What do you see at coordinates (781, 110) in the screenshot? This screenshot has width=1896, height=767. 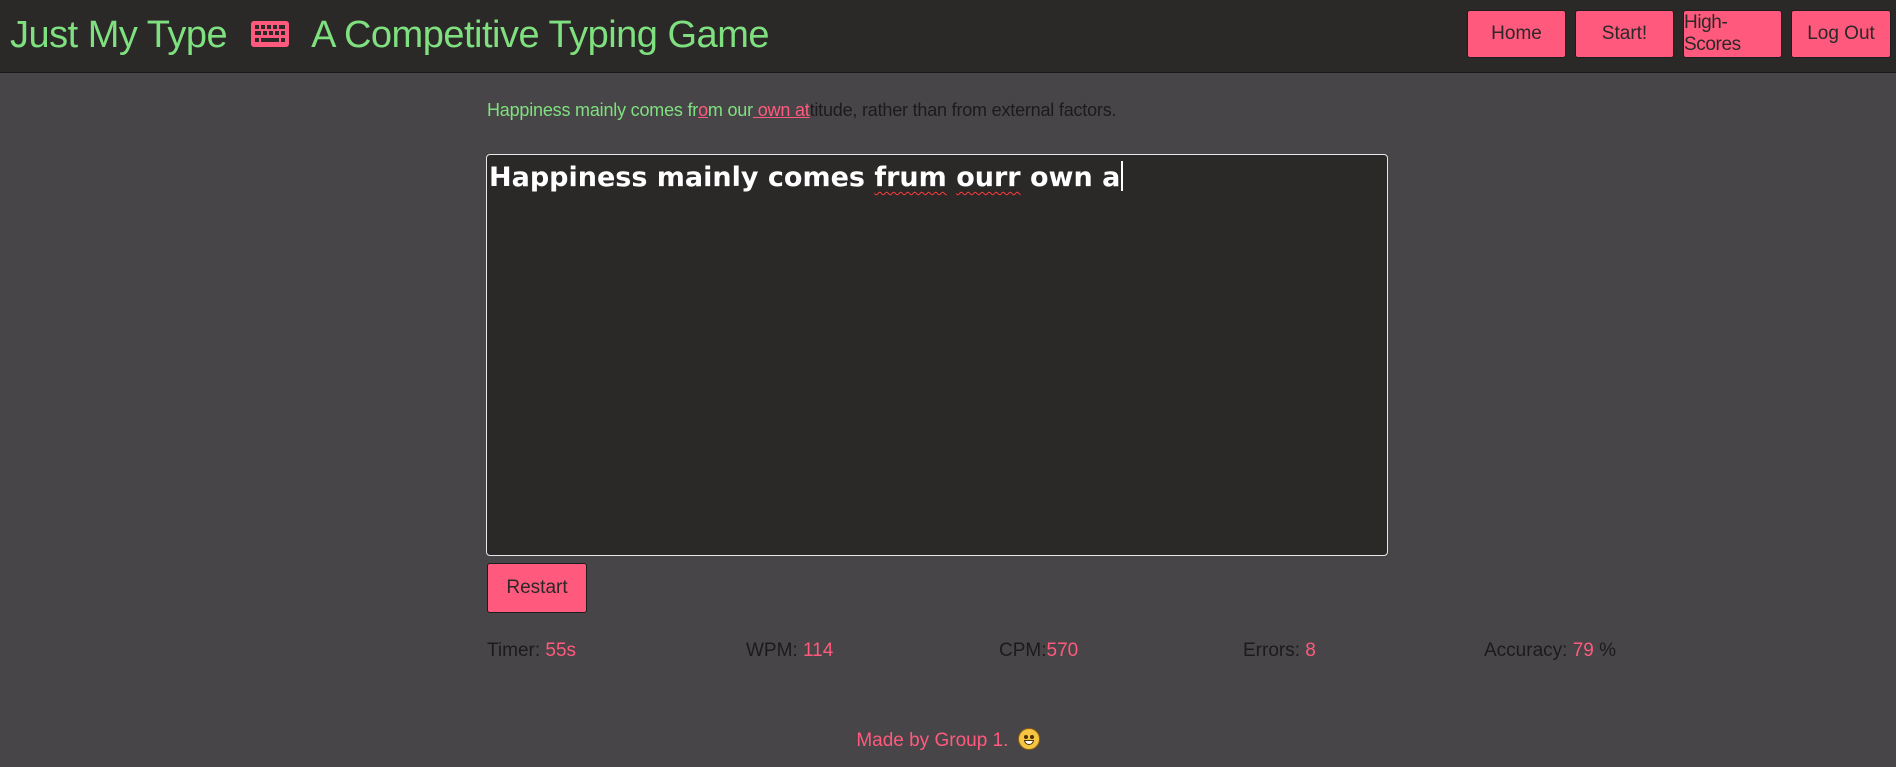 I see `current-word-highlight: own at` at bounding box center [781, 110].